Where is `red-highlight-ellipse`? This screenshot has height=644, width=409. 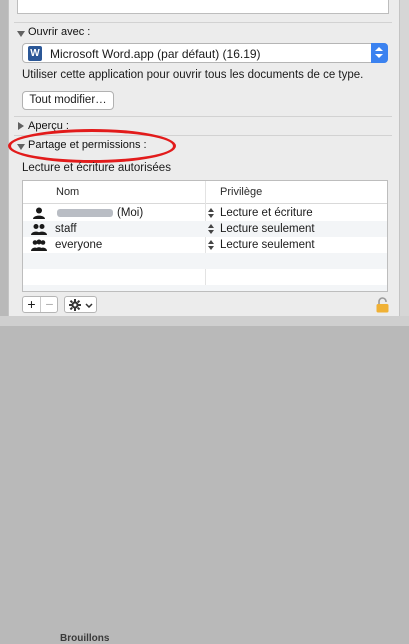 red-highlight-ellipse is located at coordinates (92, 146).